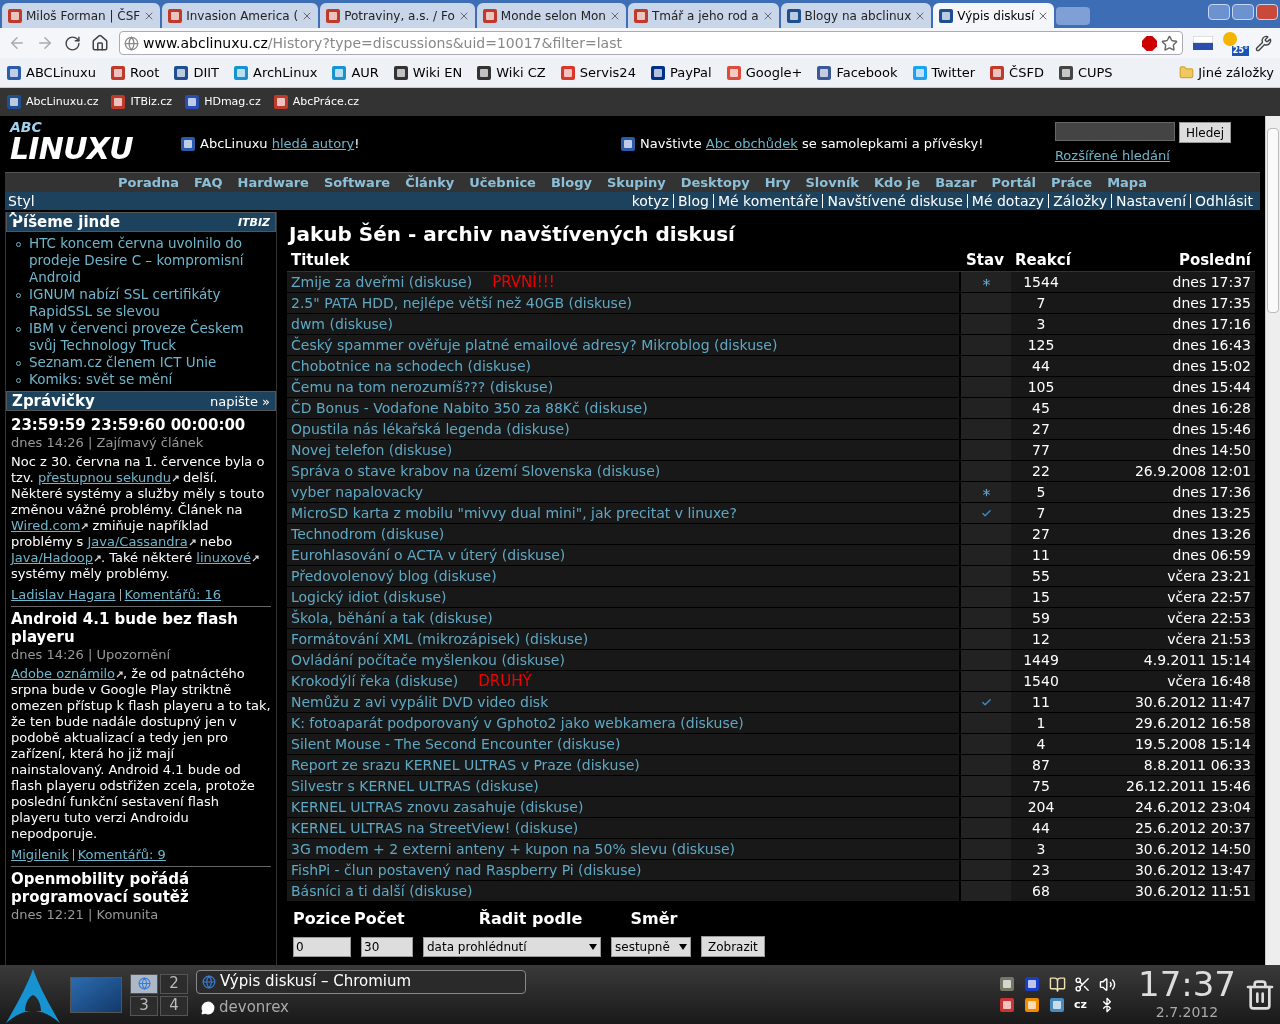  What do you see at coordinates (1260, 994) in the screenshot?
I see `trash-icon` at bounding box center [1260, 994].